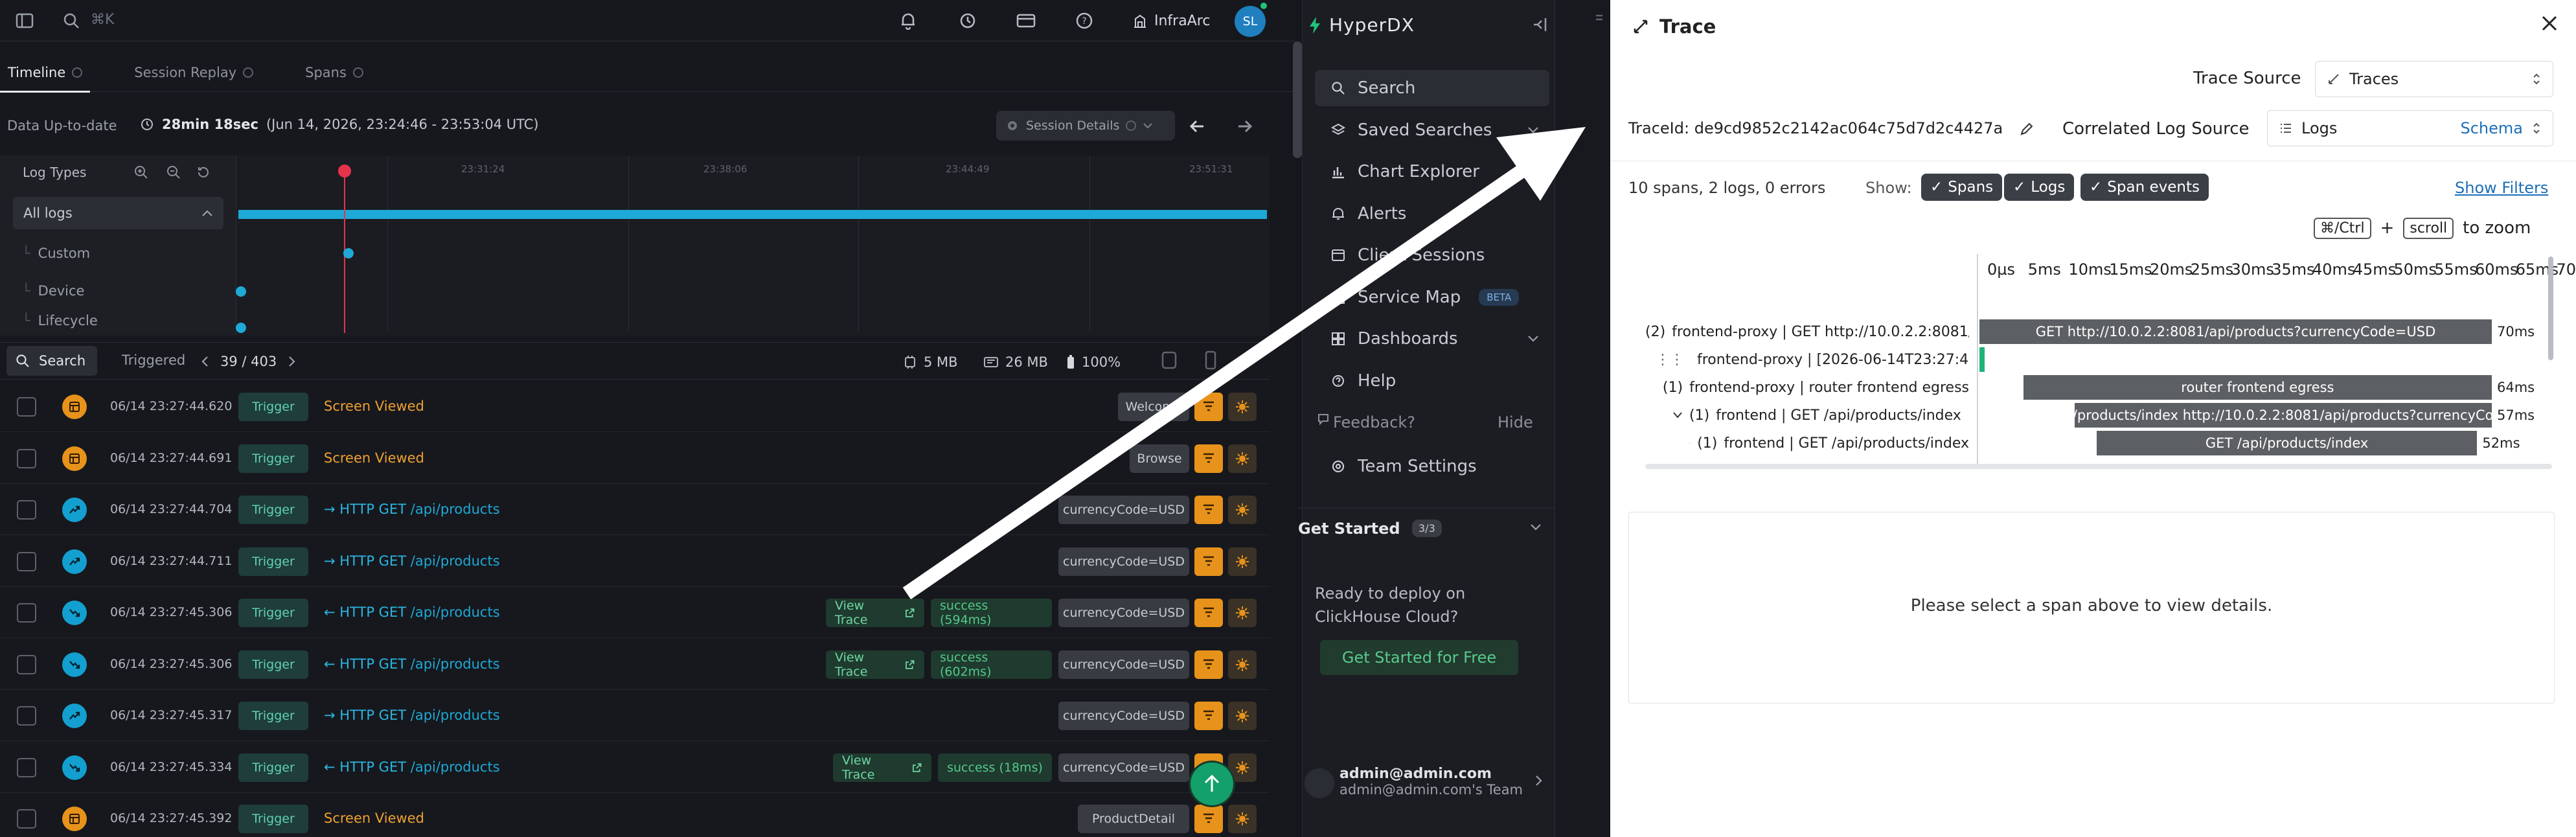 Image resolution: width=2576 pixels, height=837 pixels. Describe the element at coordinates (117, 321) in the screenshot. I see `log-type-lifecycle: └ Lifecycle` at that location.